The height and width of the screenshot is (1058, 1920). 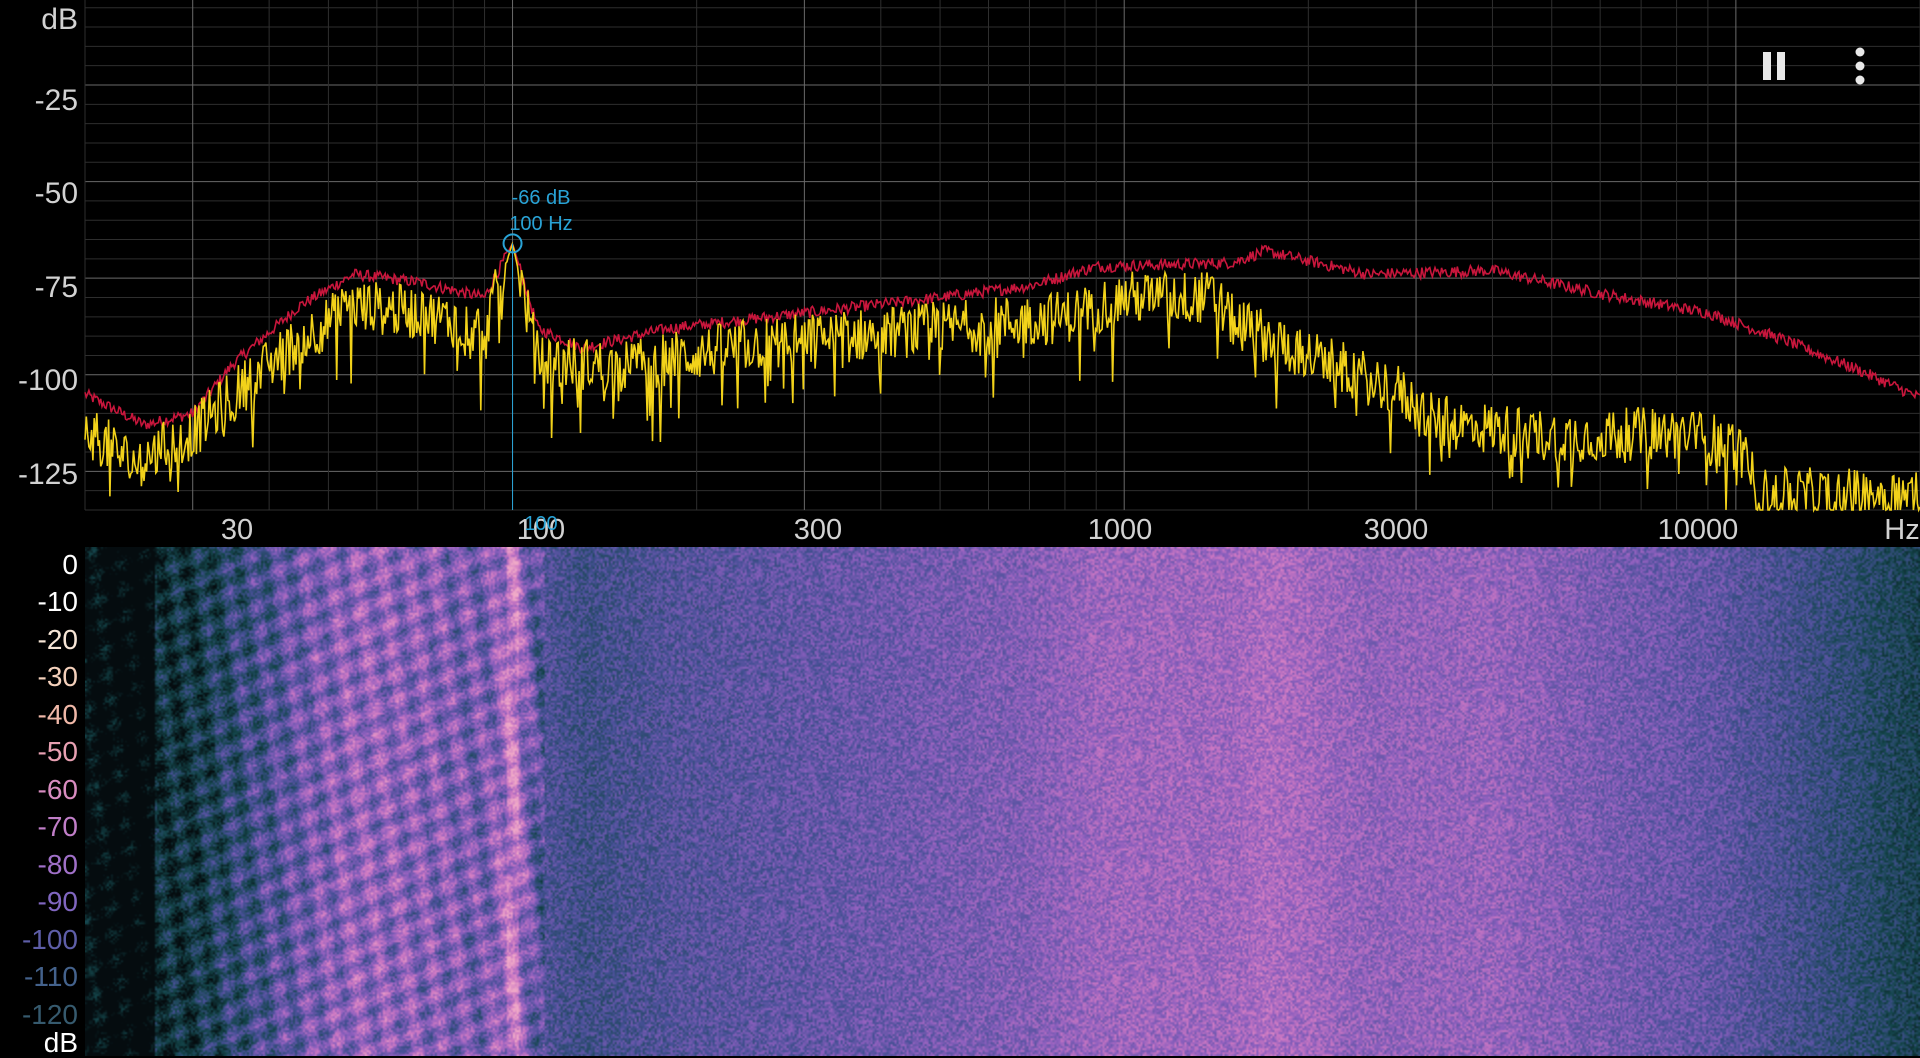 What do you see at coordinates (541, 524) in the screenshot?
I see `marker-axis-readout: 100` at bounding box center [541, 524].